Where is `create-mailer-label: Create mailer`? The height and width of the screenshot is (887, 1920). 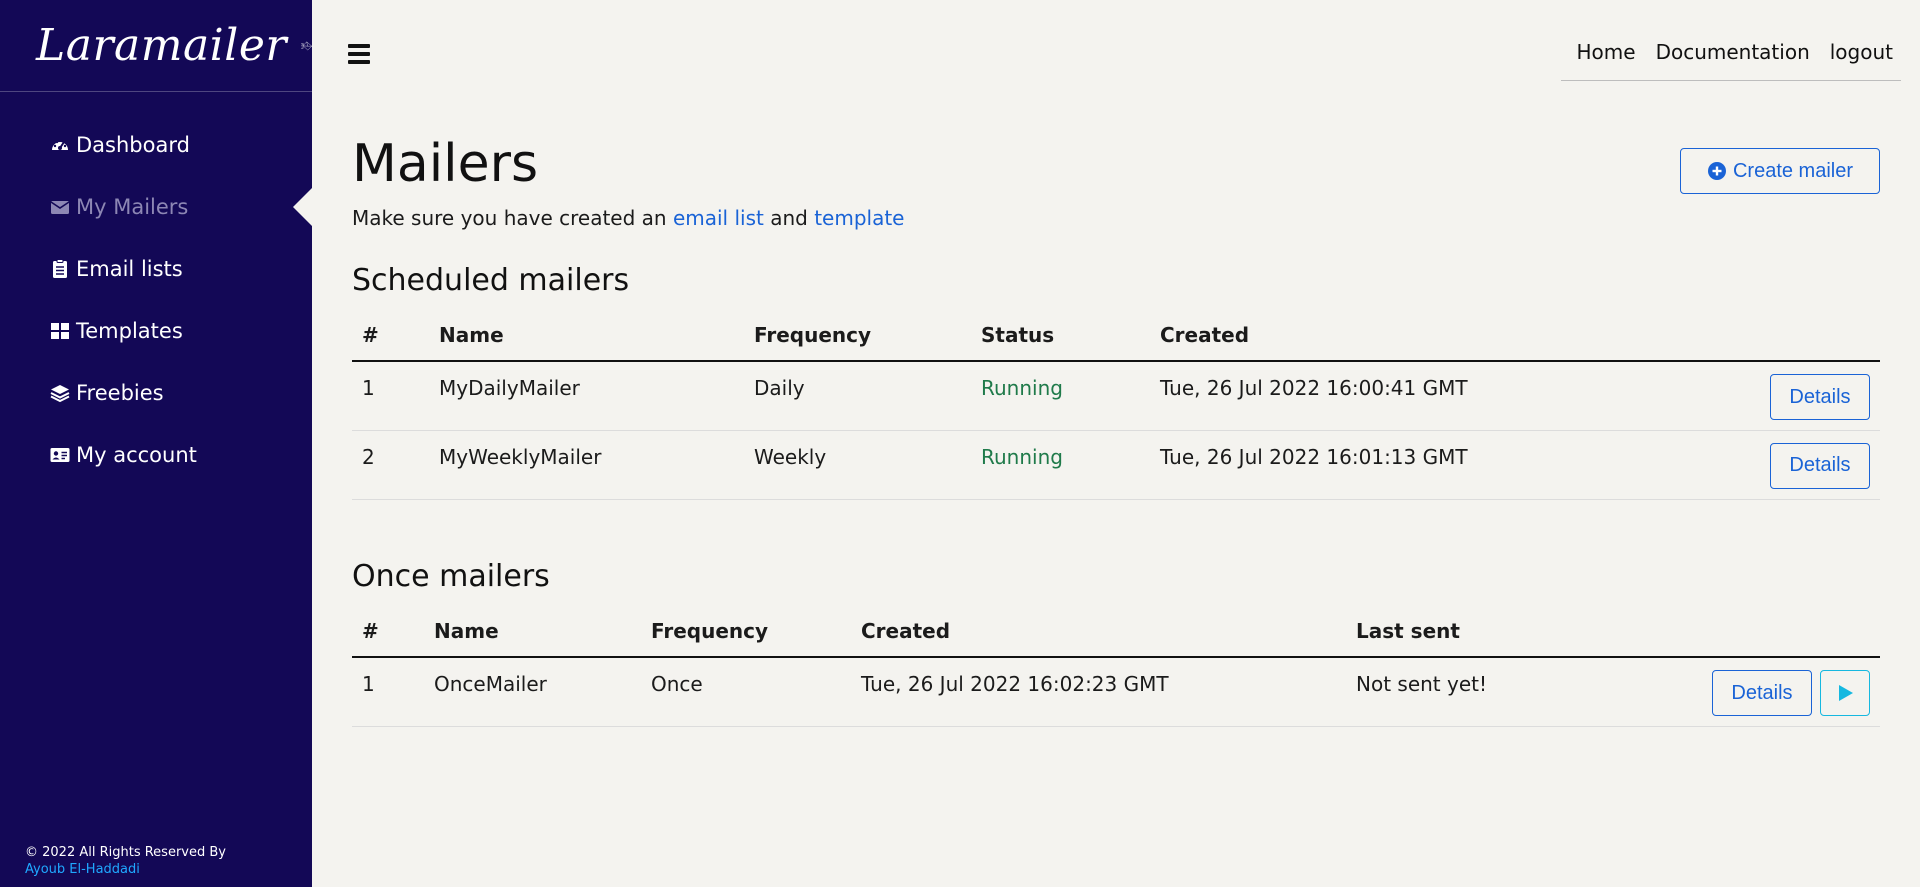 create-mailer-label: Create mailer is located at coordinates (1793, 170).